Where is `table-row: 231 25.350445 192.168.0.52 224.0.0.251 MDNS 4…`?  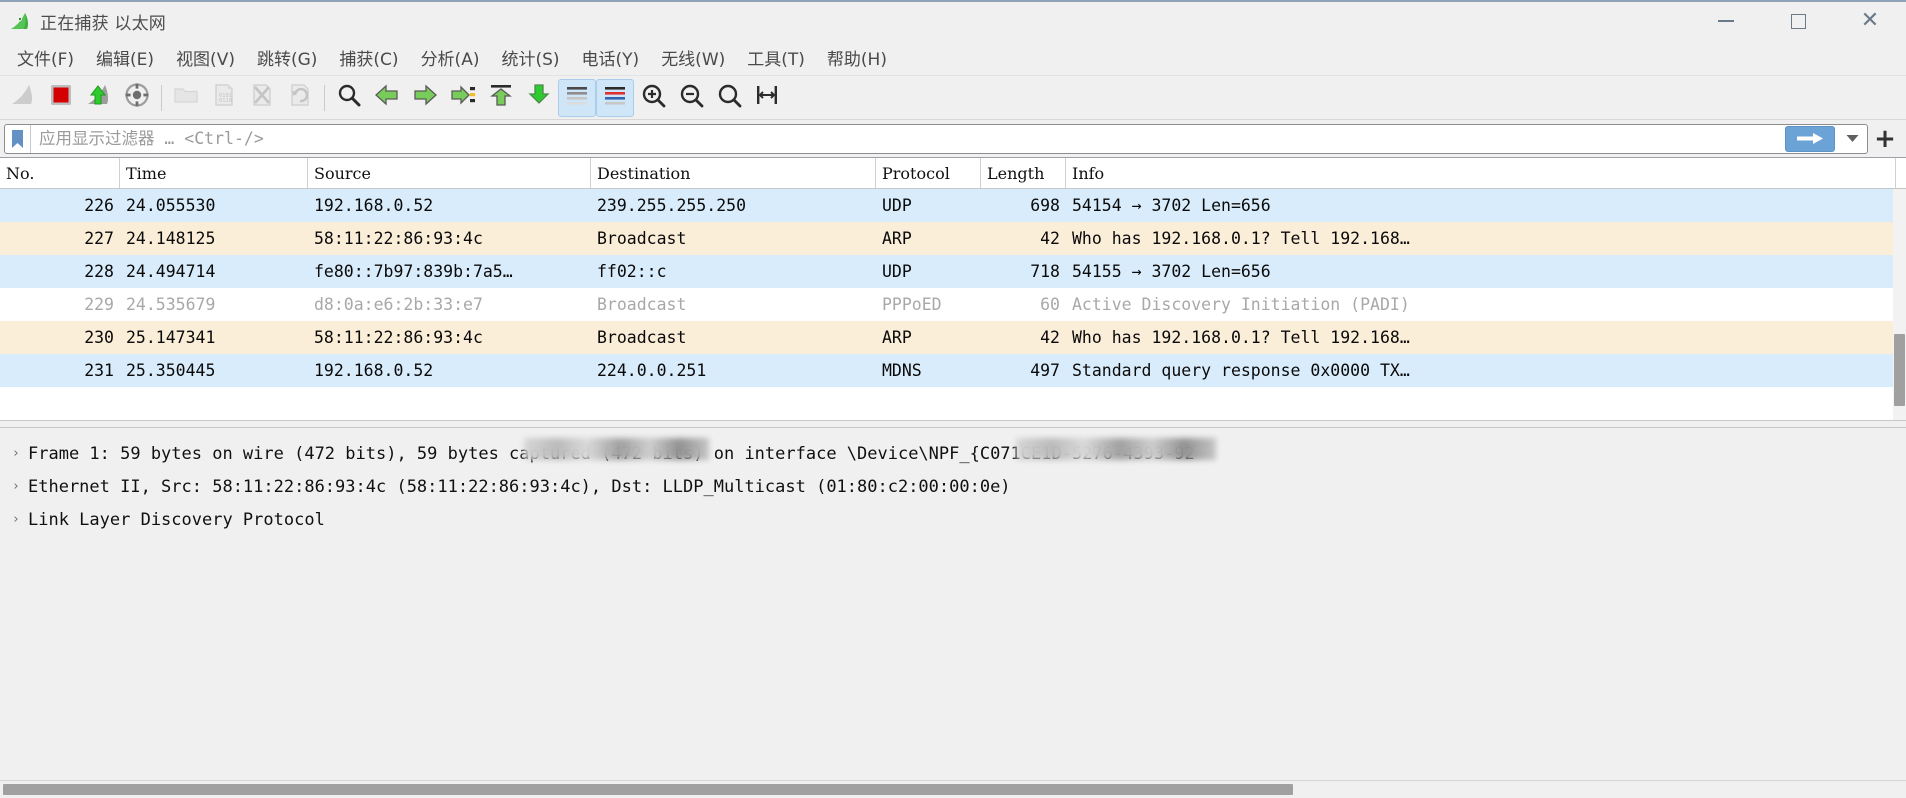
table-row: 231 25.350445 192.168.0.52 224.0.0.251 MDNS 4… is located at coordinates (953, 370).